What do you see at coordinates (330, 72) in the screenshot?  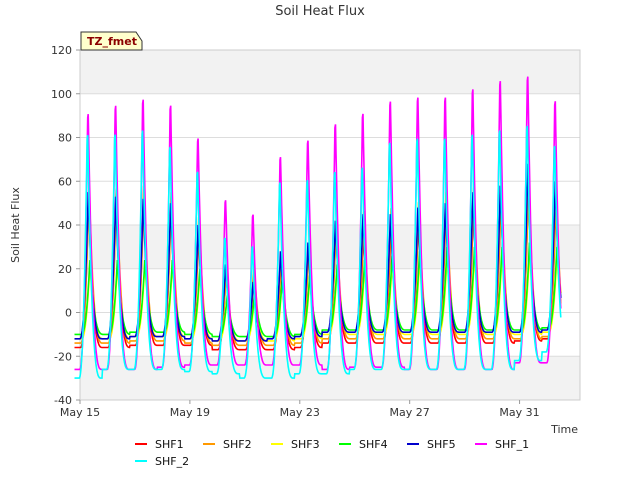 I see `plot-band-upper` at bounding box center [330, 72].